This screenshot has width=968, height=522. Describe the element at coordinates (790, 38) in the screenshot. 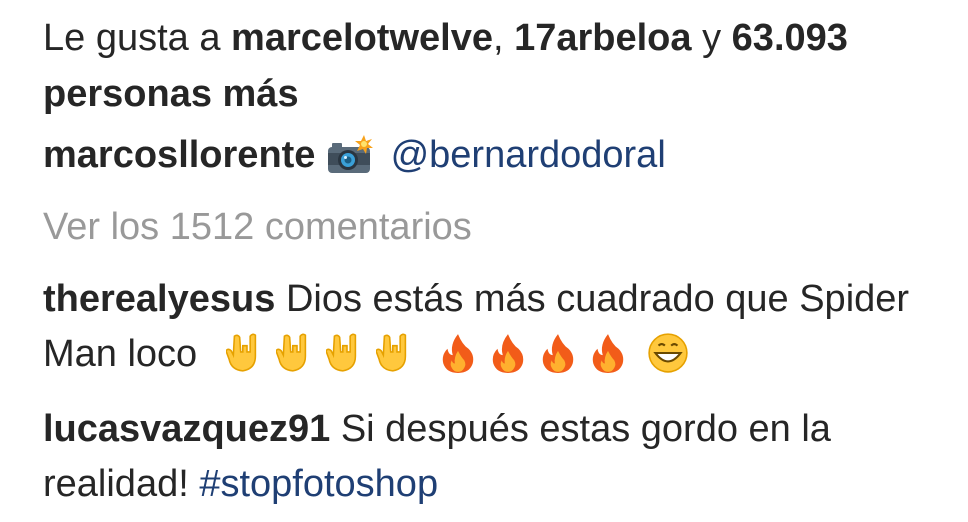

I see `likes-count: 63.093` at that location.